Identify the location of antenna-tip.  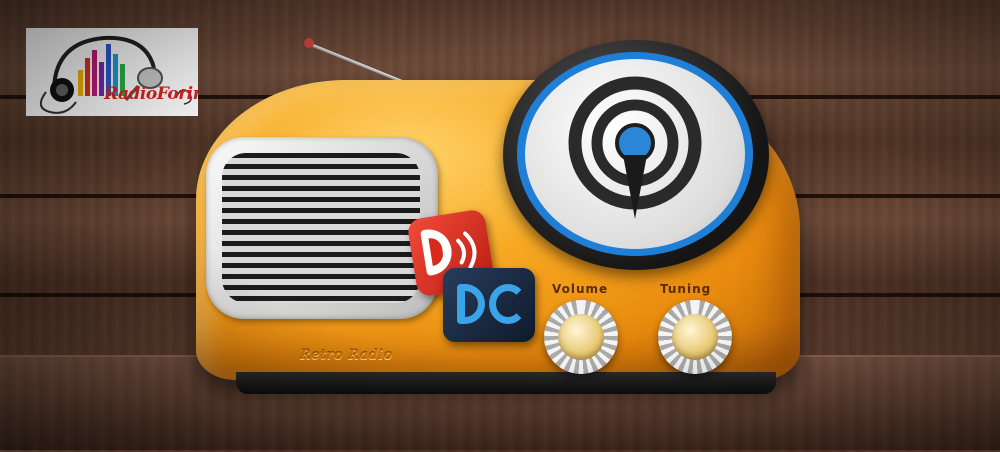
(309, 43).